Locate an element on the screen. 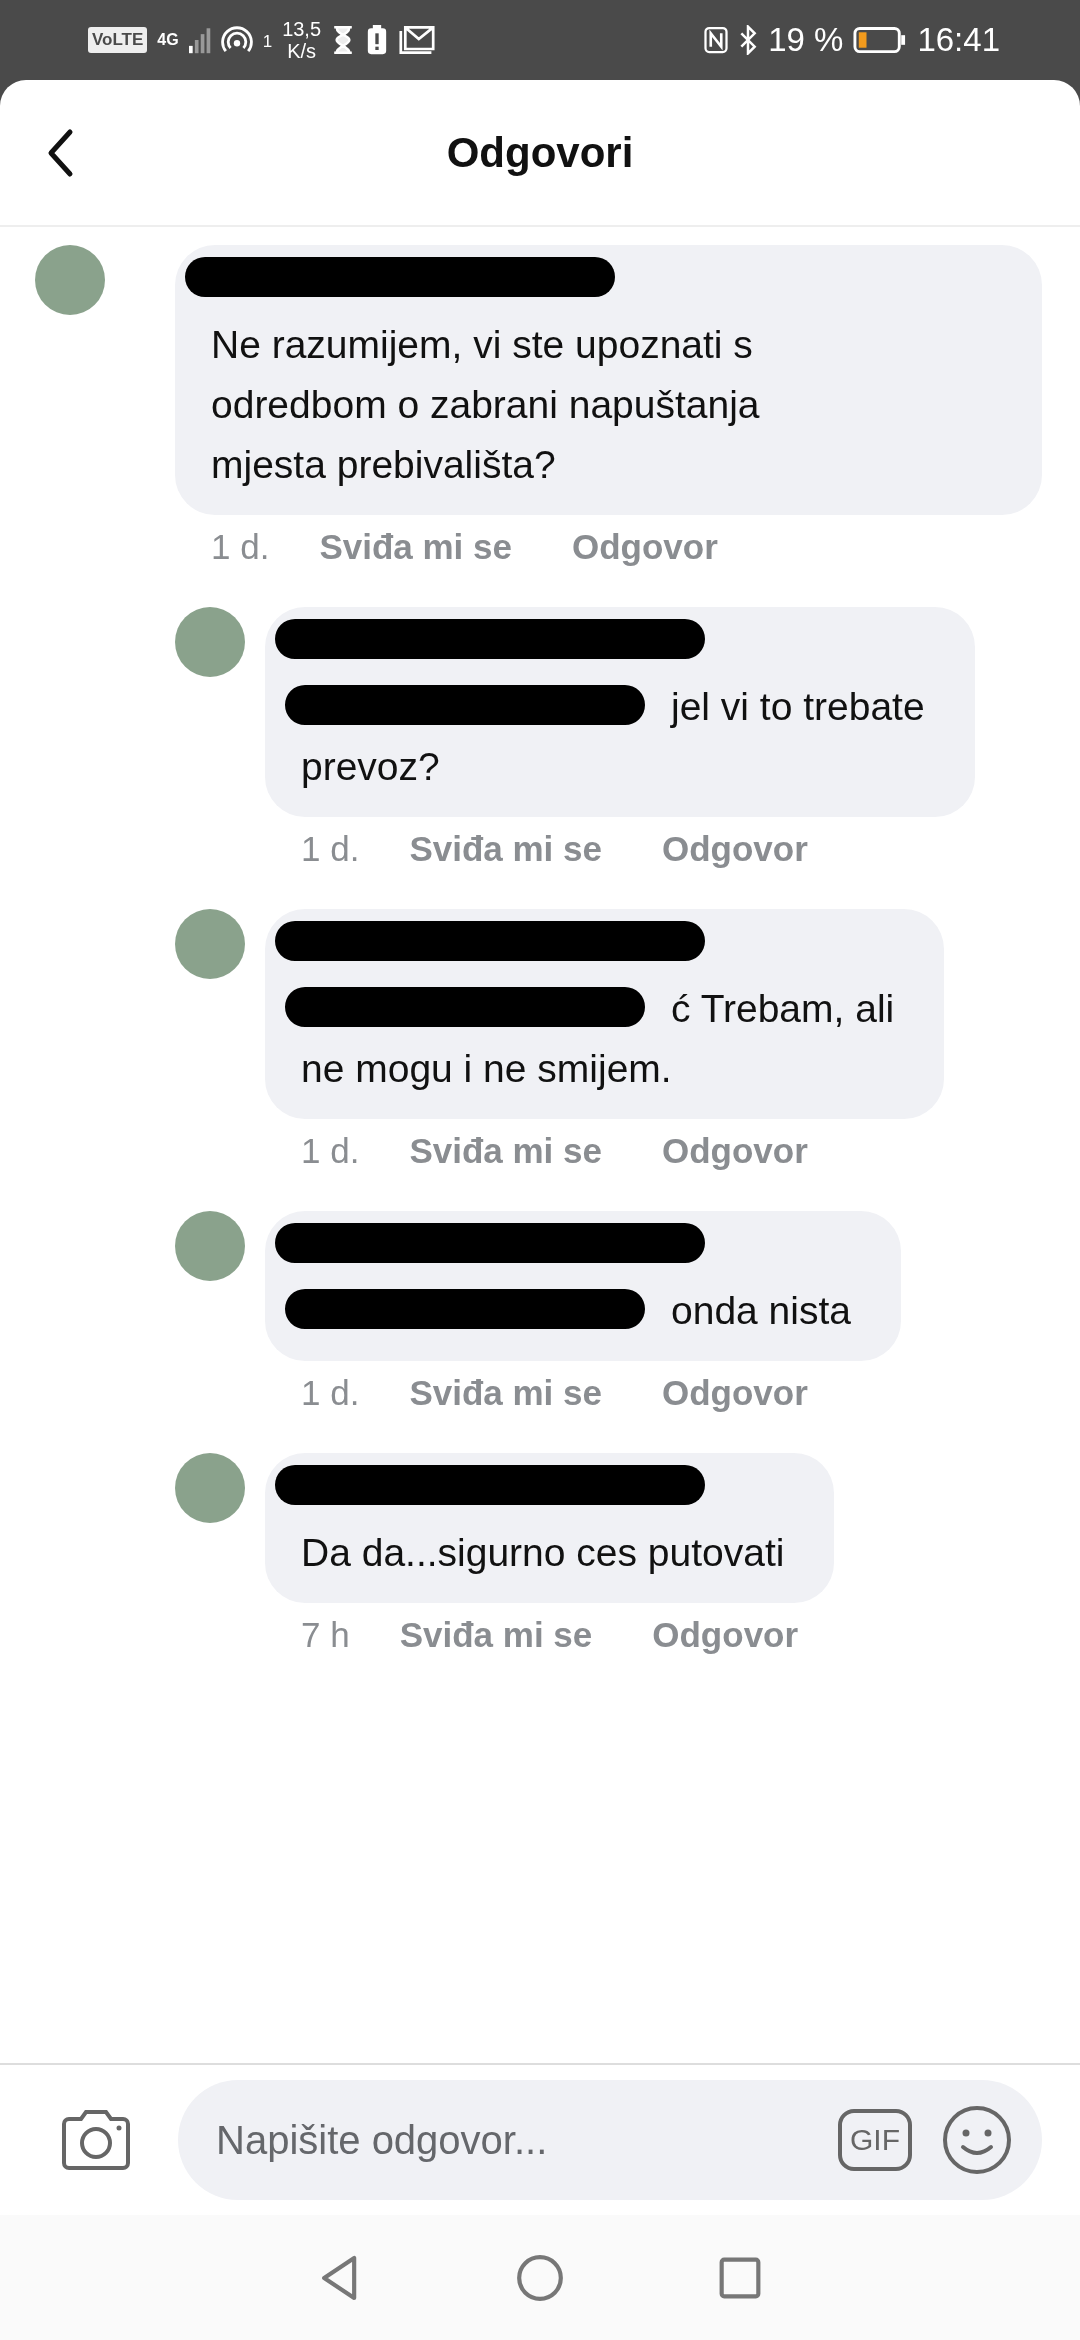 This screenshot has width=1080, height=2340. mail-icon is located at coordinates (417, 40).